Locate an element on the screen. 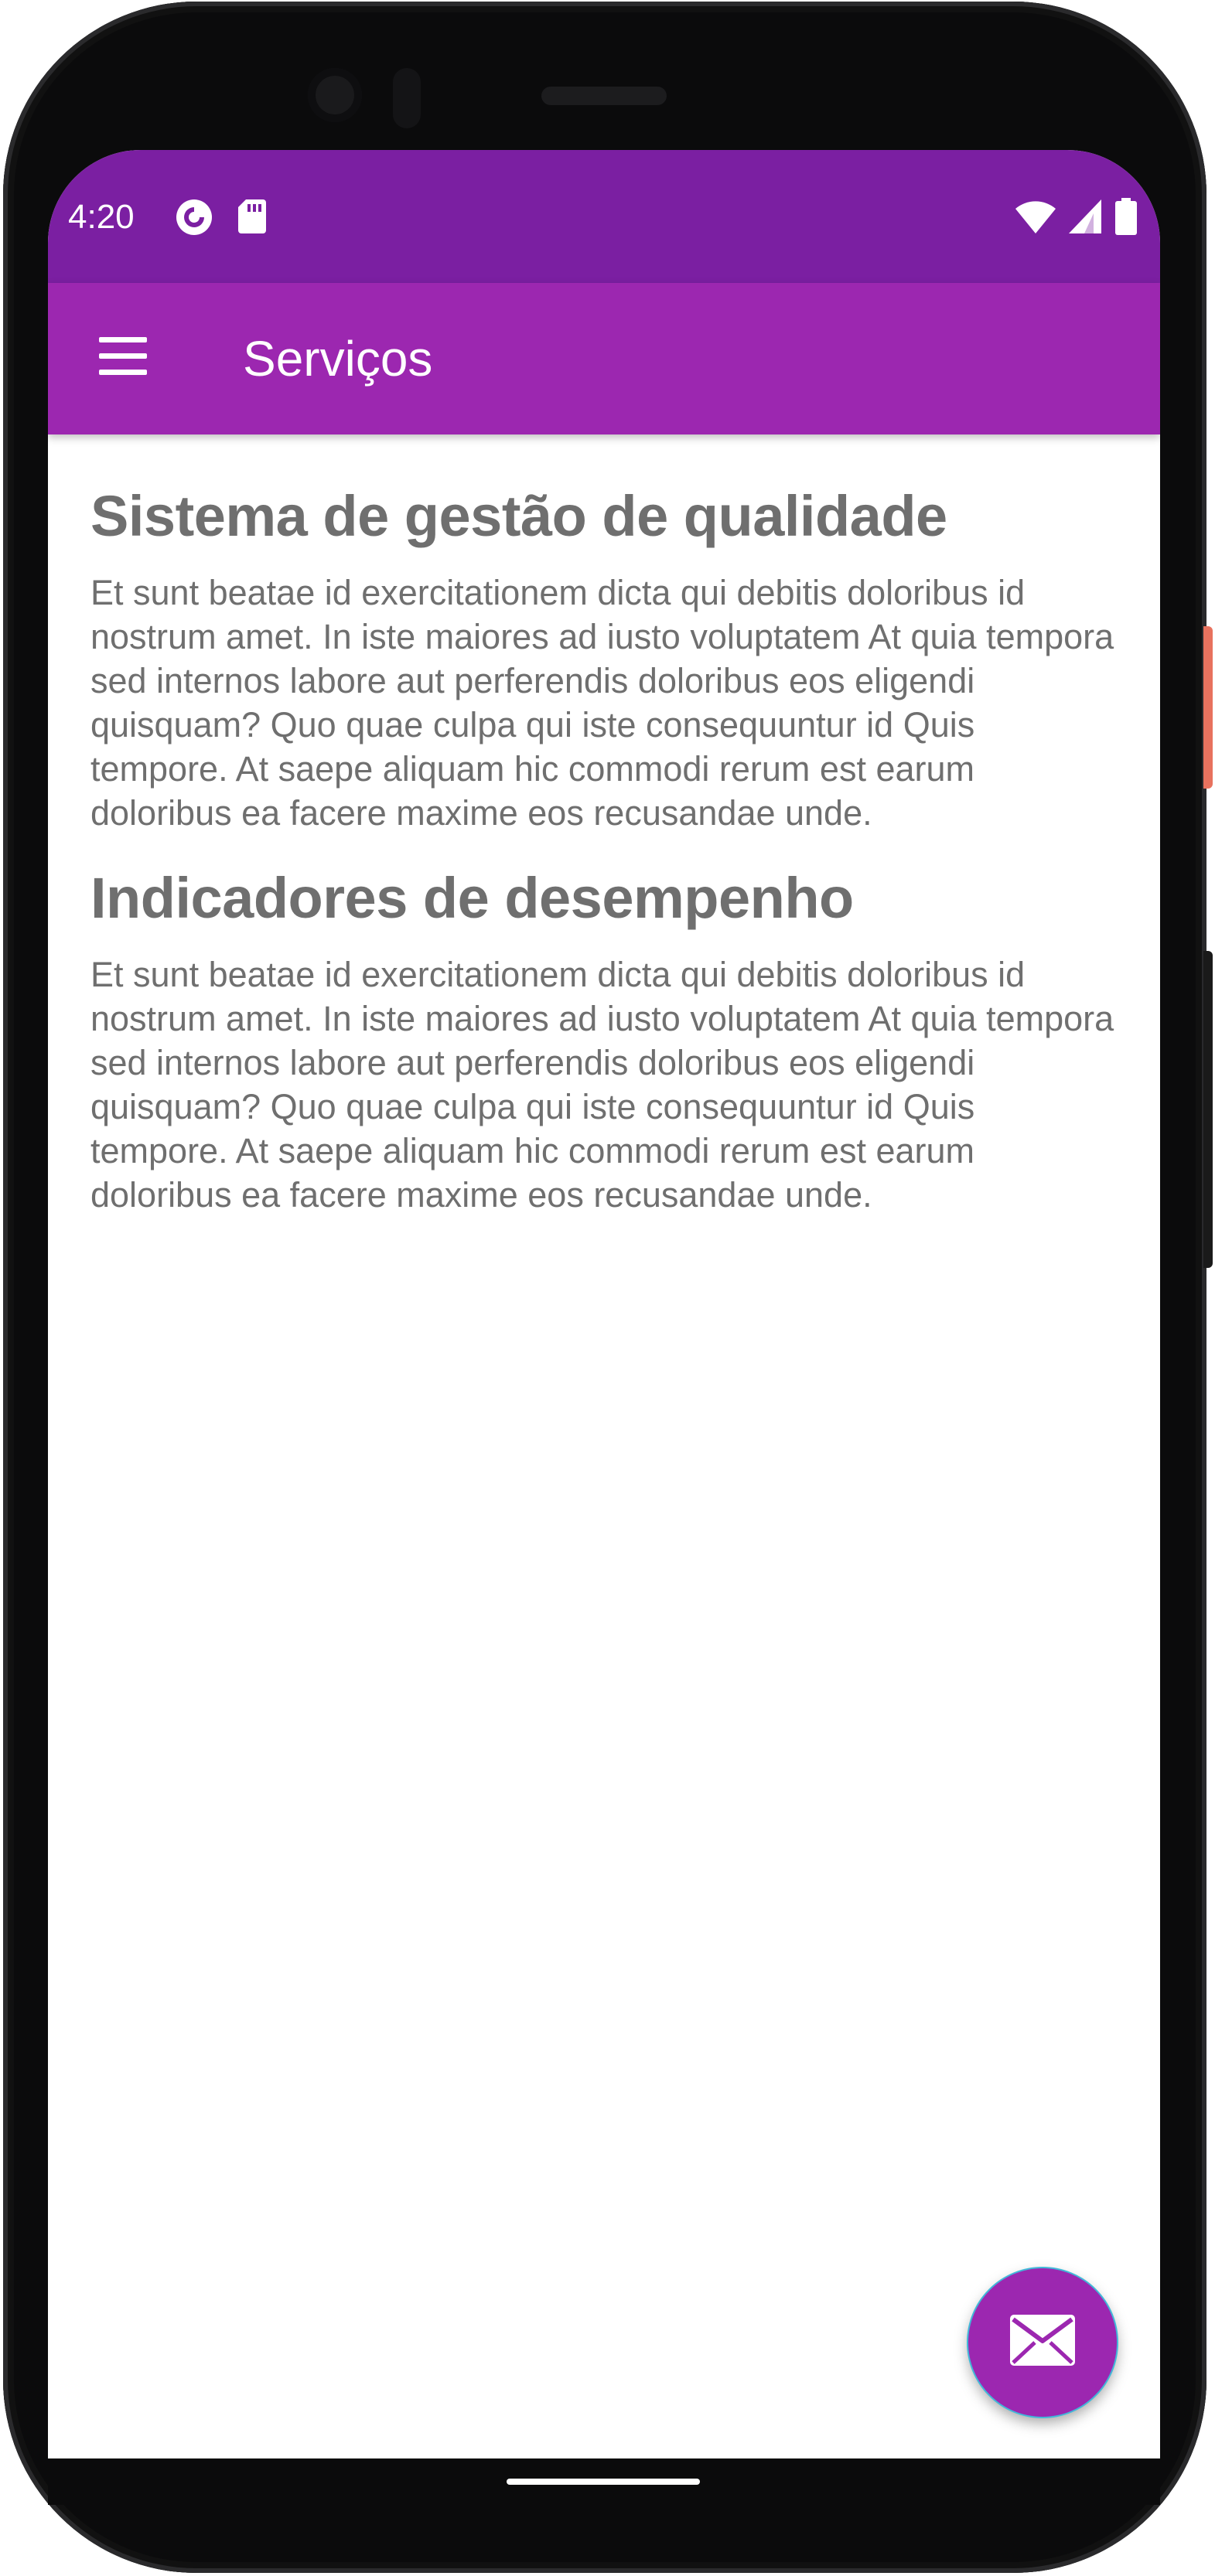  page-title: Serviços is located at coordinates (338, 359).